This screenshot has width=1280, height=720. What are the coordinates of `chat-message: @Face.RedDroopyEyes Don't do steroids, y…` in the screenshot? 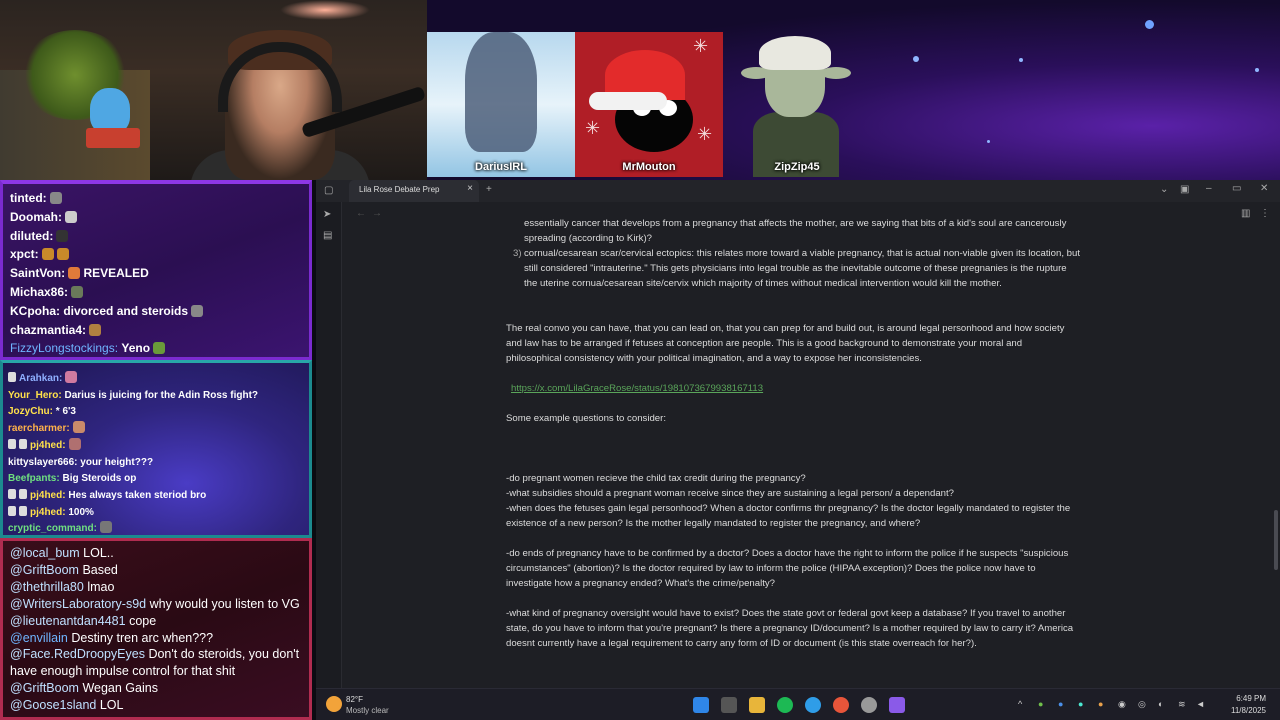 It's located at (155, 663).